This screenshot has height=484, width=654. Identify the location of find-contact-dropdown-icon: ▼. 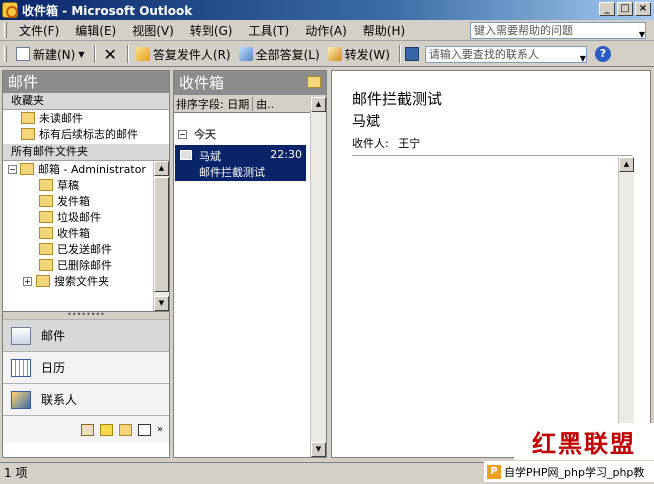
(583, 58).